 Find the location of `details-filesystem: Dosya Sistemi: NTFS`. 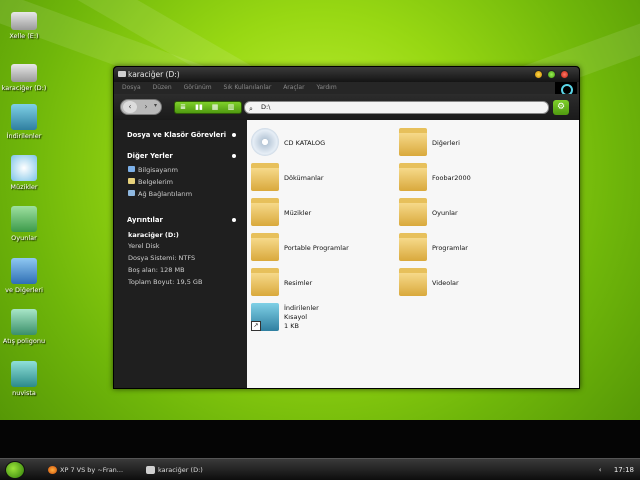

details-filesystem: Dosya Sistemi: NTFS is located at coordinates (162, 258).